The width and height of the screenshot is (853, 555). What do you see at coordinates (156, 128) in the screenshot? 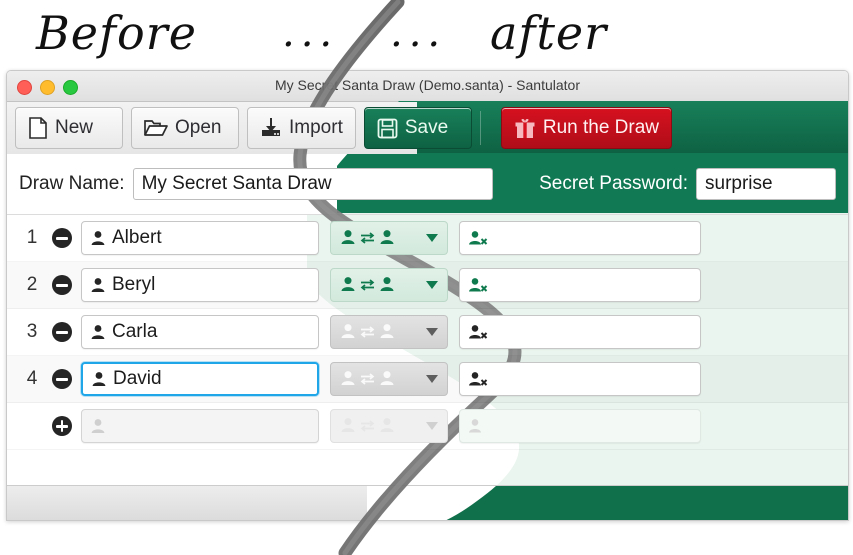
I see `open-folder-icon` at bounding box center [156, 128].